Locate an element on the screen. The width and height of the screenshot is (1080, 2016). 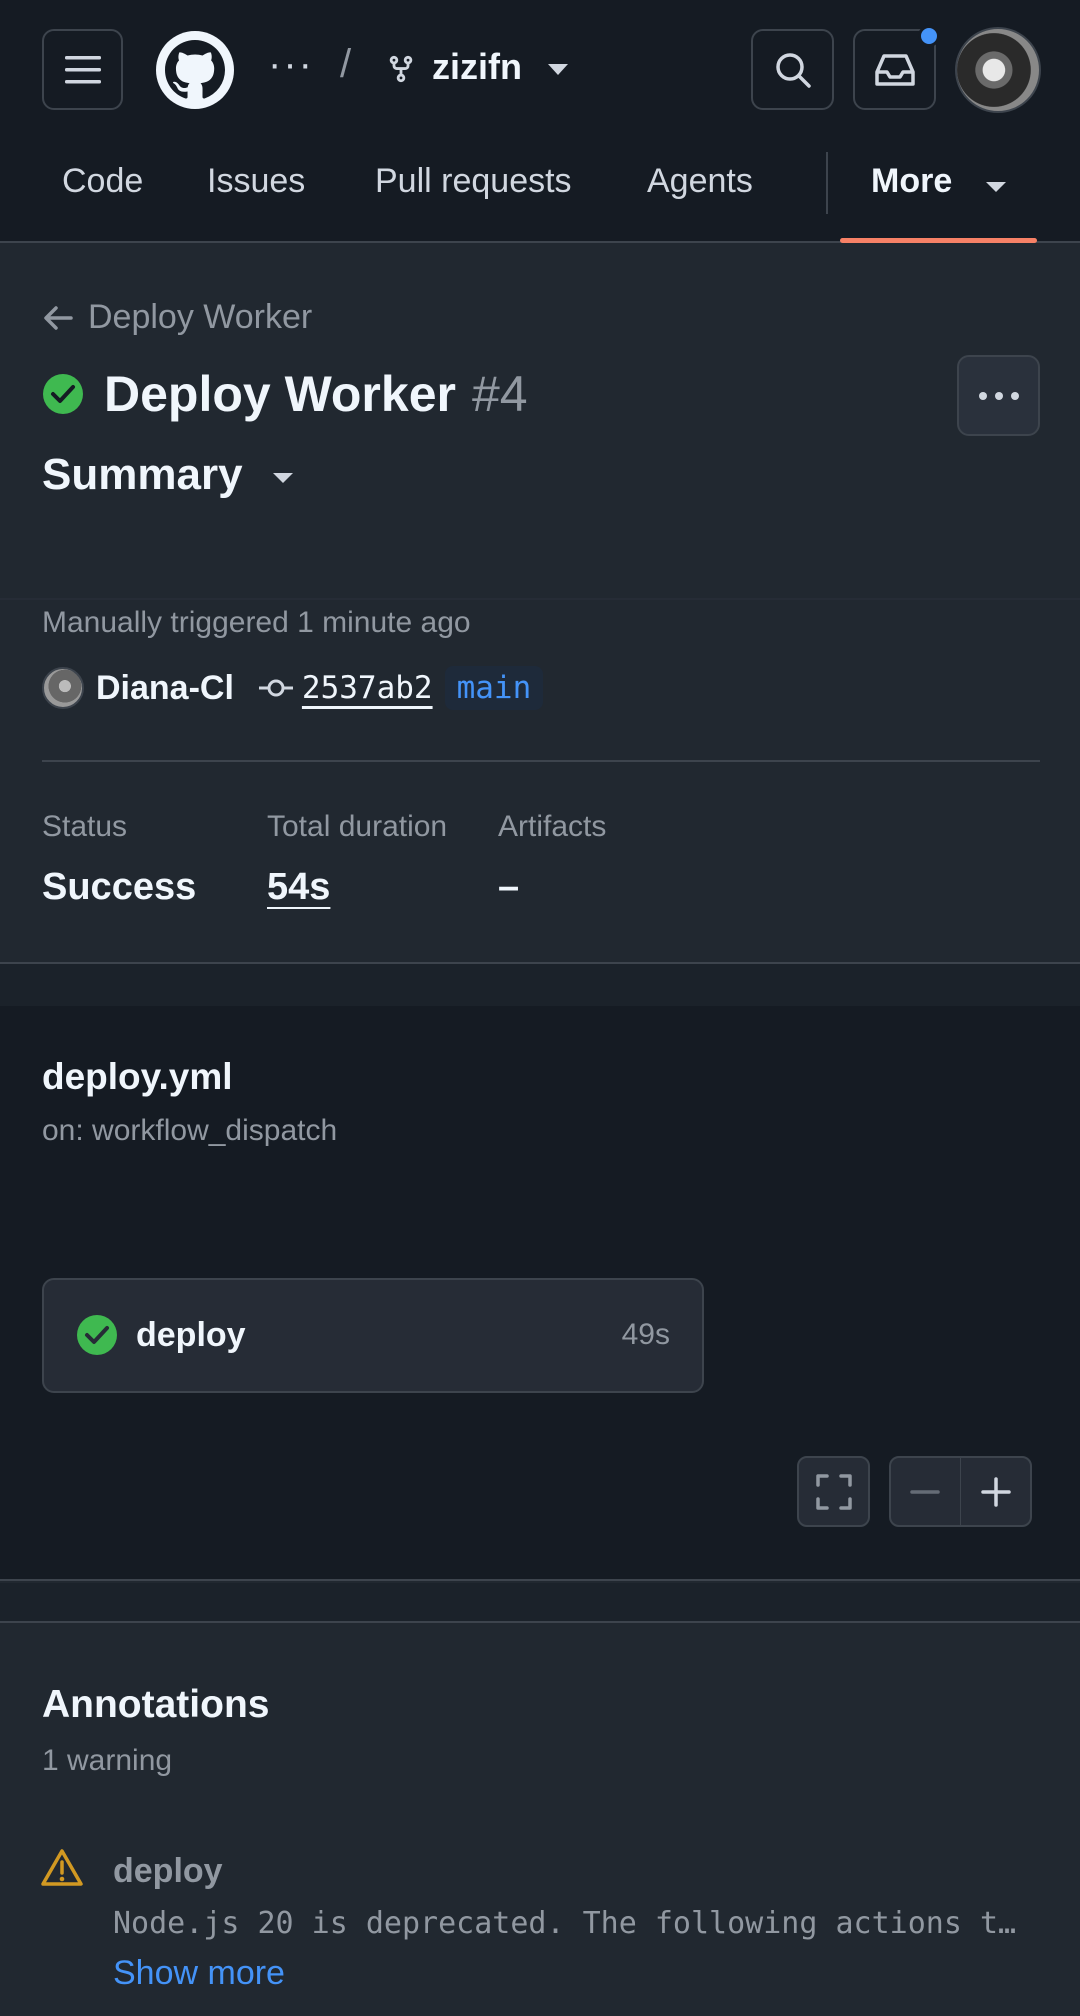
back-to-workflow-link: Deploy Worker is located at coordinates (177, 317).